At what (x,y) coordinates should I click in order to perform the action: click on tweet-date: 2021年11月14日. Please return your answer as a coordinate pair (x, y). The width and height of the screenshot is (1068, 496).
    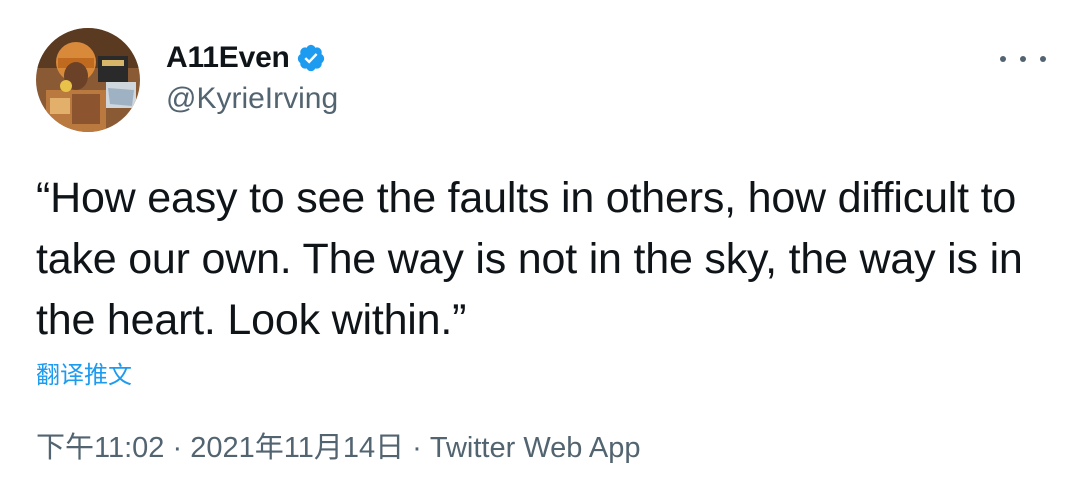
    Looking at the image, I should click on (297, 448).